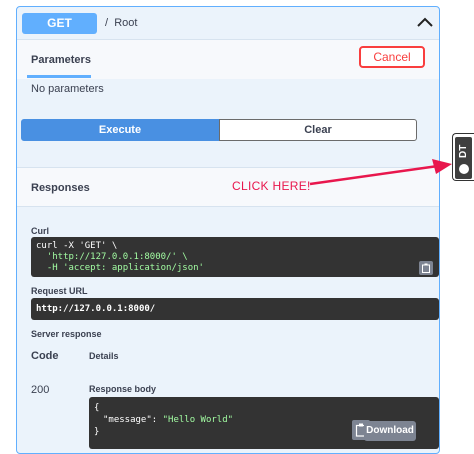 The width and height of the screenshot is (474, 454). What do you see at coordinates (97, 432) in the screenshot?
I see `body-close-brace: }` at bounding box center [97, 432].